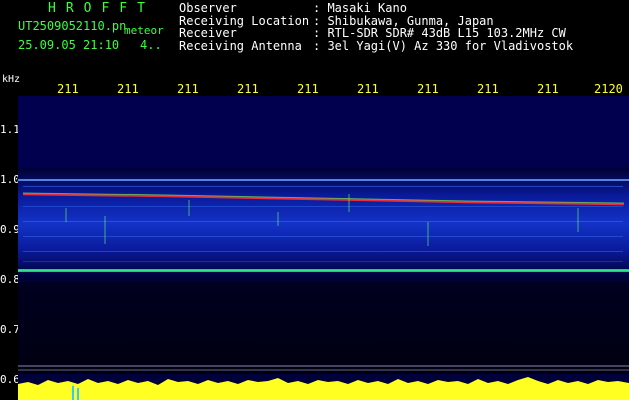 The width and height of the screenshot is (629, 400). I want to click on date-time: 25.09.05 21:10, so click(69, 45).